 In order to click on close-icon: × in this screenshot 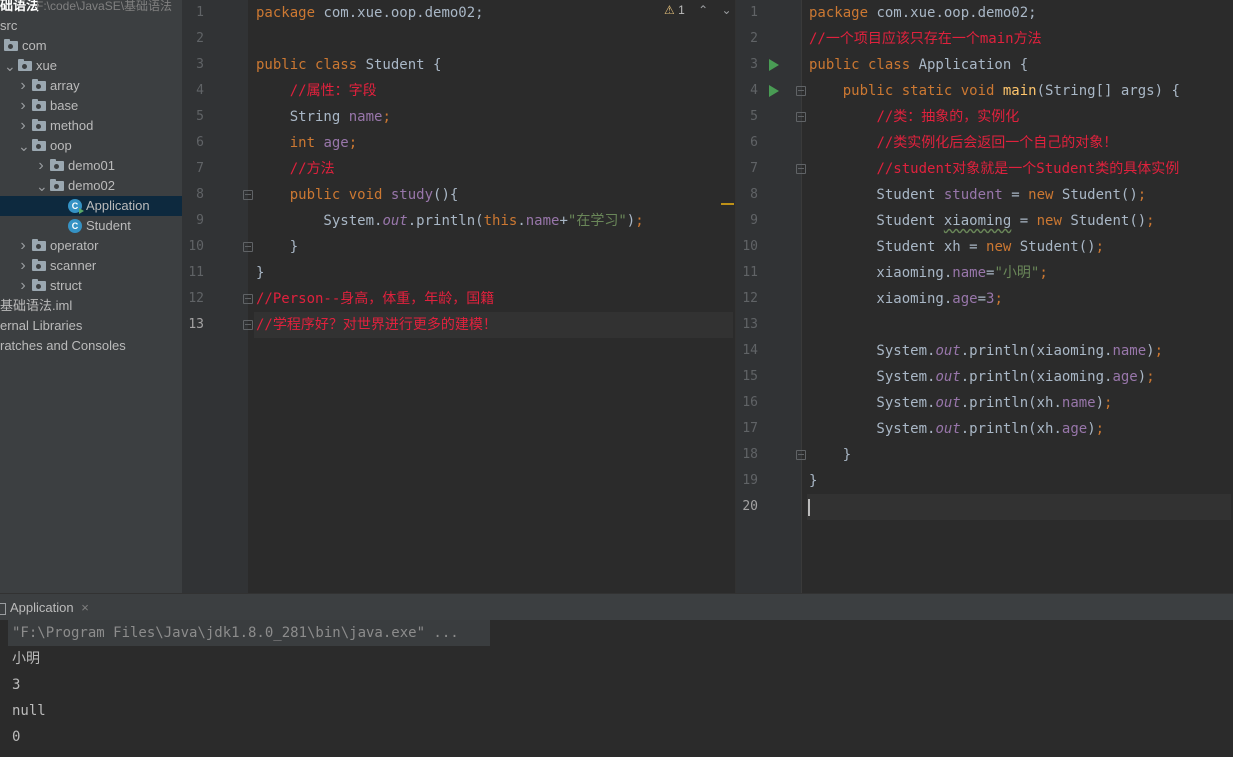, I will do `click(85, 607)`.